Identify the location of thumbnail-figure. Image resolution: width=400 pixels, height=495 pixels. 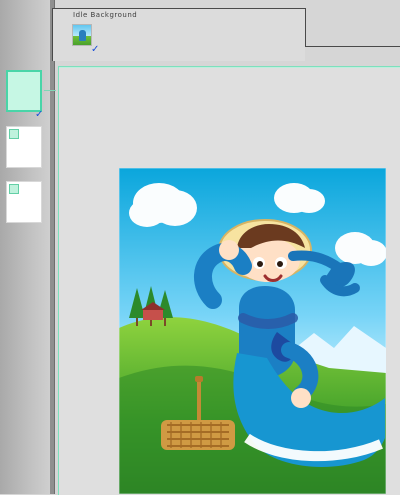
(82, 35).